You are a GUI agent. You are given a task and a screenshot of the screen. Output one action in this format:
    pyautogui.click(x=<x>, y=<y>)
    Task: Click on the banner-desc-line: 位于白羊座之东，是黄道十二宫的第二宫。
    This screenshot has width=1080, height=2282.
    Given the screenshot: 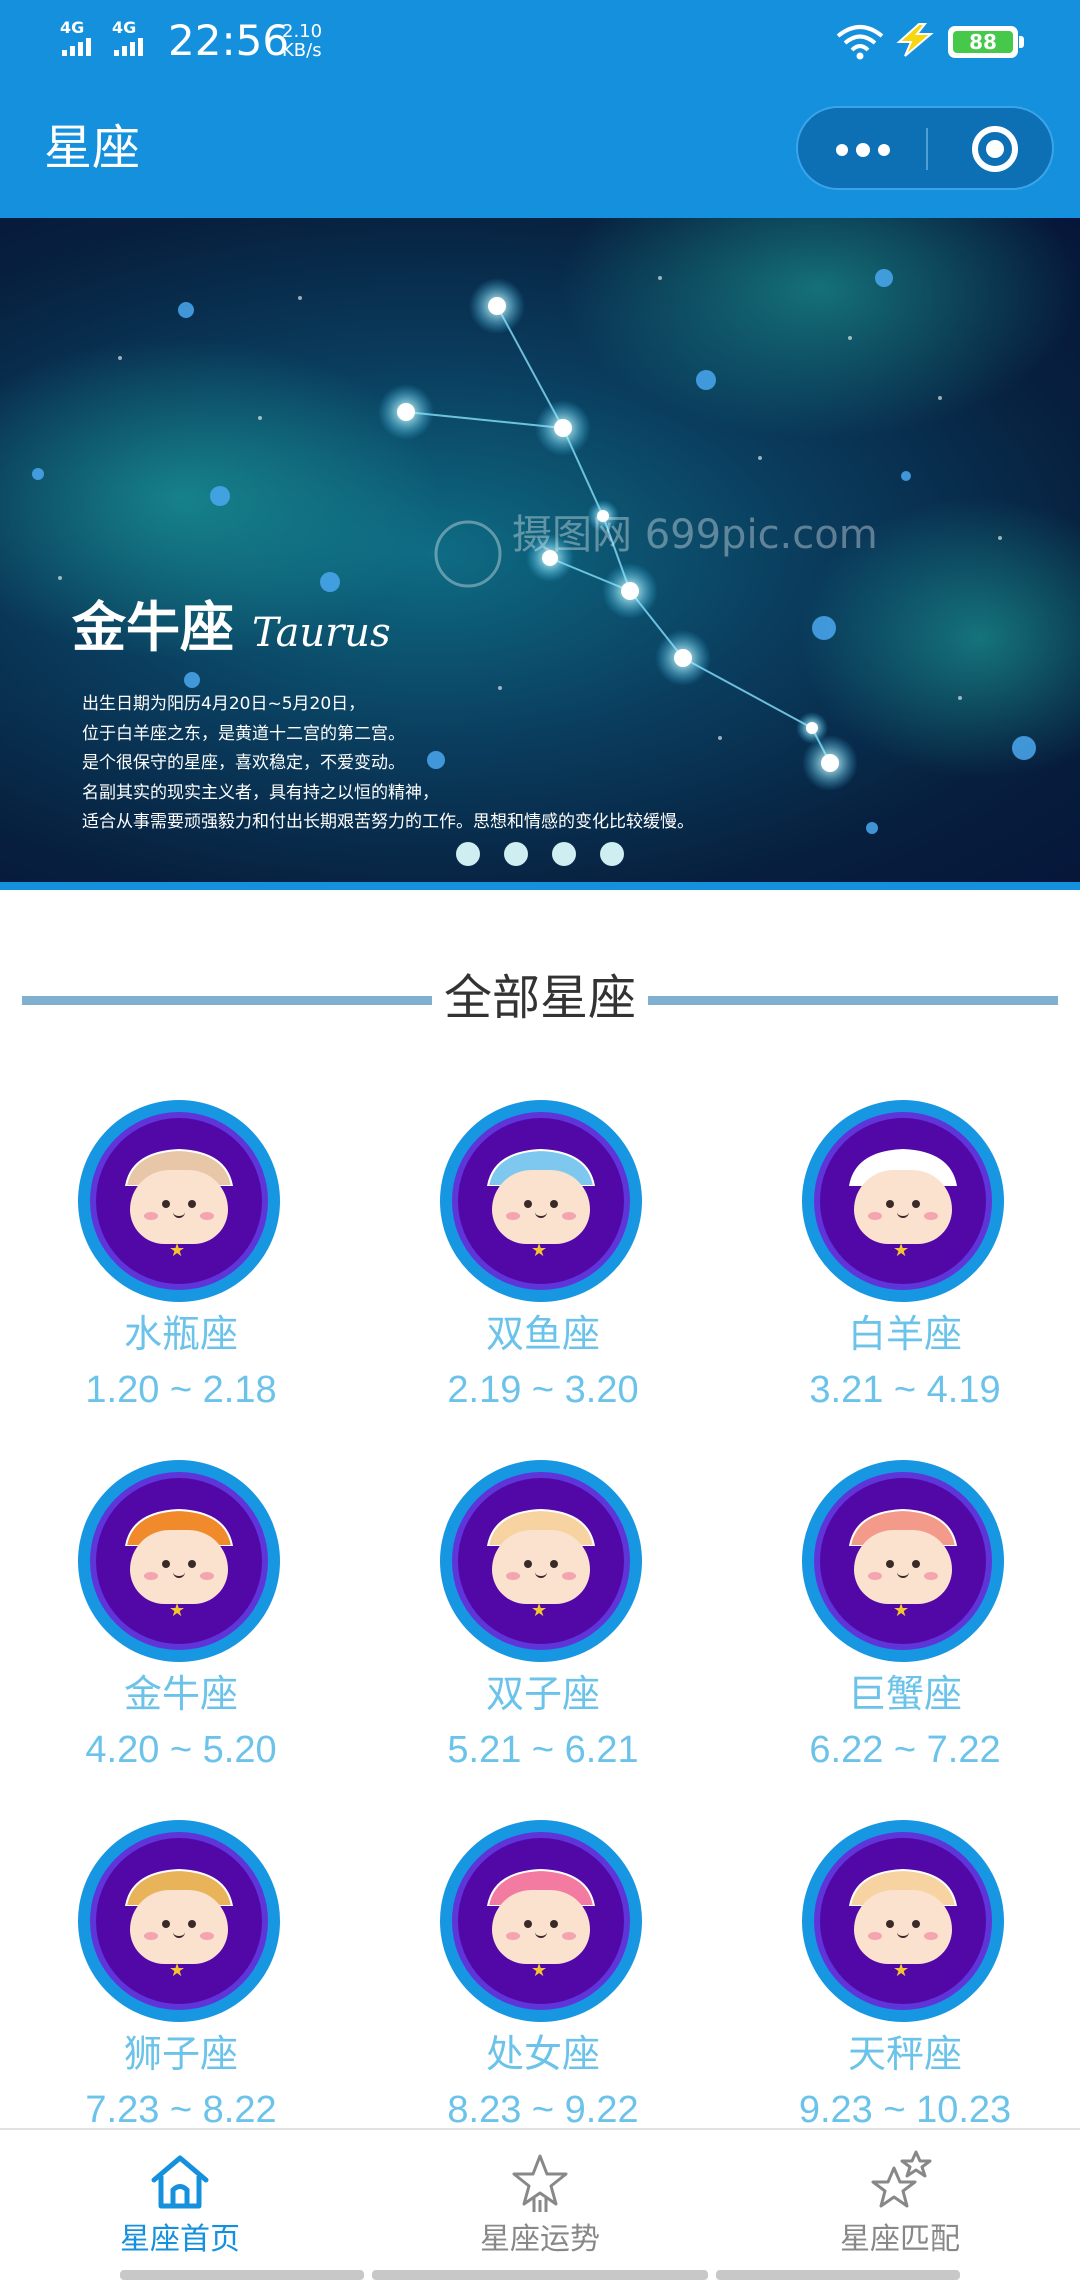 What is the action you would take?
    pyautogui.click(x=243, y=733)
    